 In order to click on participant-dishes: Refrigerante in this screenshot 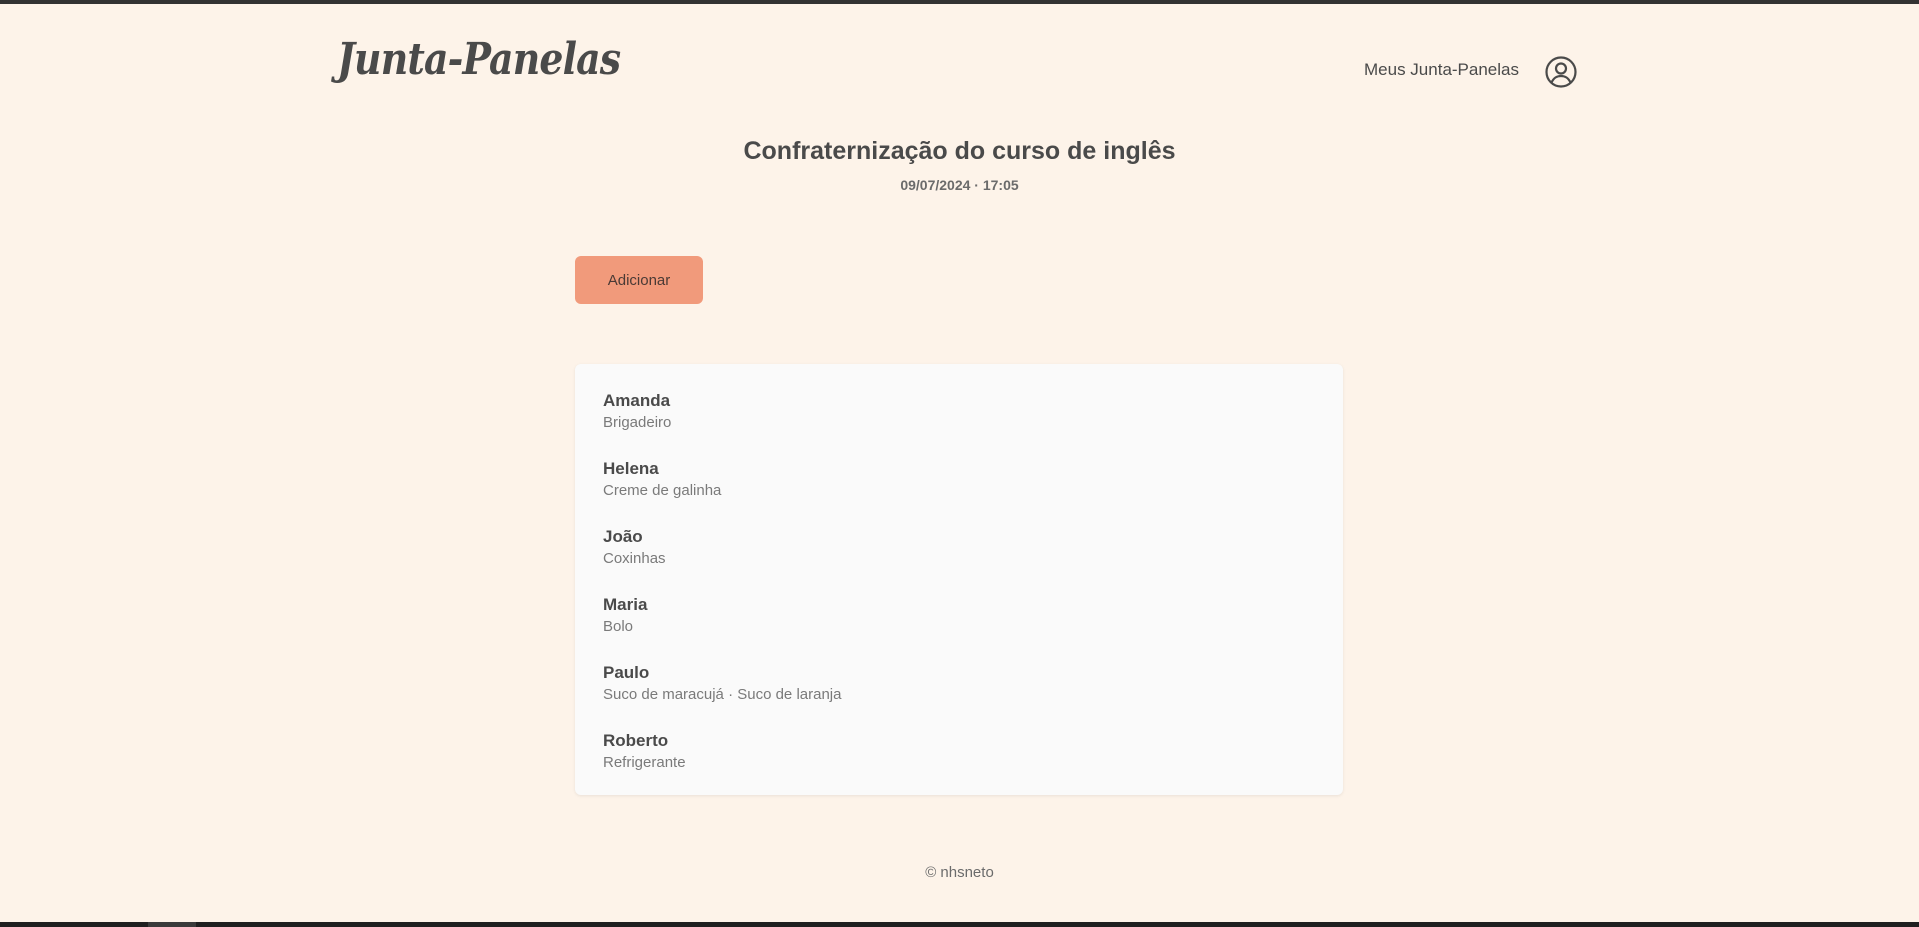, I will do `click(644, 762)`.